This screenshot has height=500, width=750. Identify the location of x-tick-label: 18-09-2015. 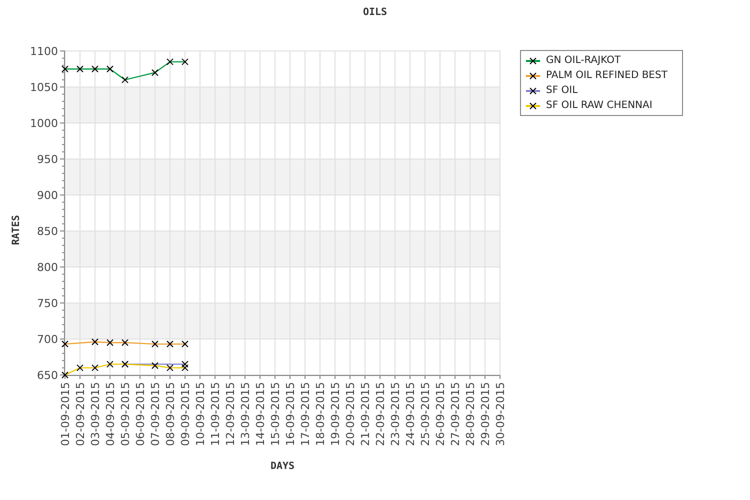
(320, 414).